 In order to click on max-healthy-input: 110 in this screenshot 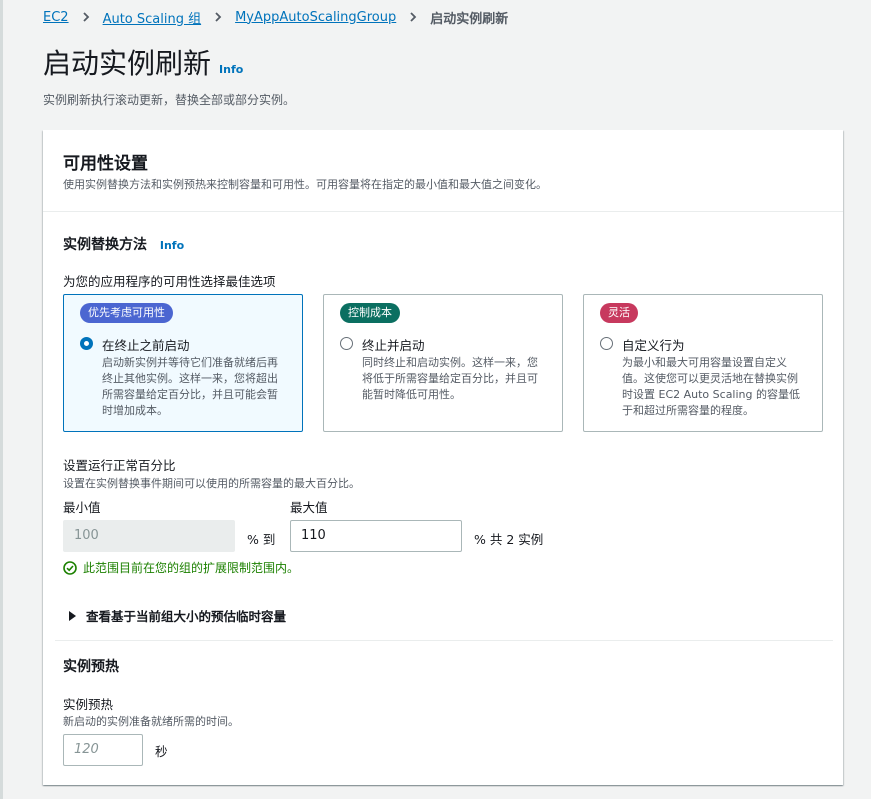, I will do `click(376, 536)`.